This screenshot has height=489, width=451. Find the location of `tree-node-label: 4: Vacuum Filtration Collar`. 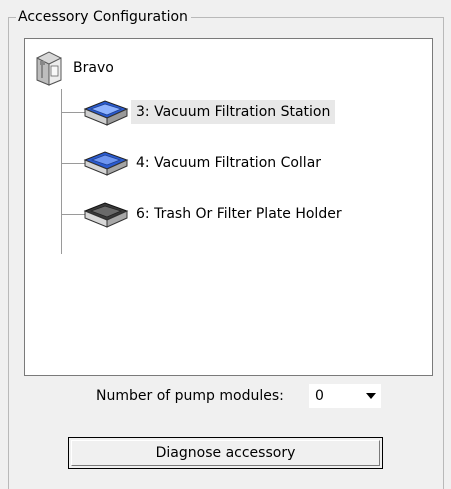

tree-node-label: 4: Vacuum Filtration Collar is located at coordinates (229, 163).